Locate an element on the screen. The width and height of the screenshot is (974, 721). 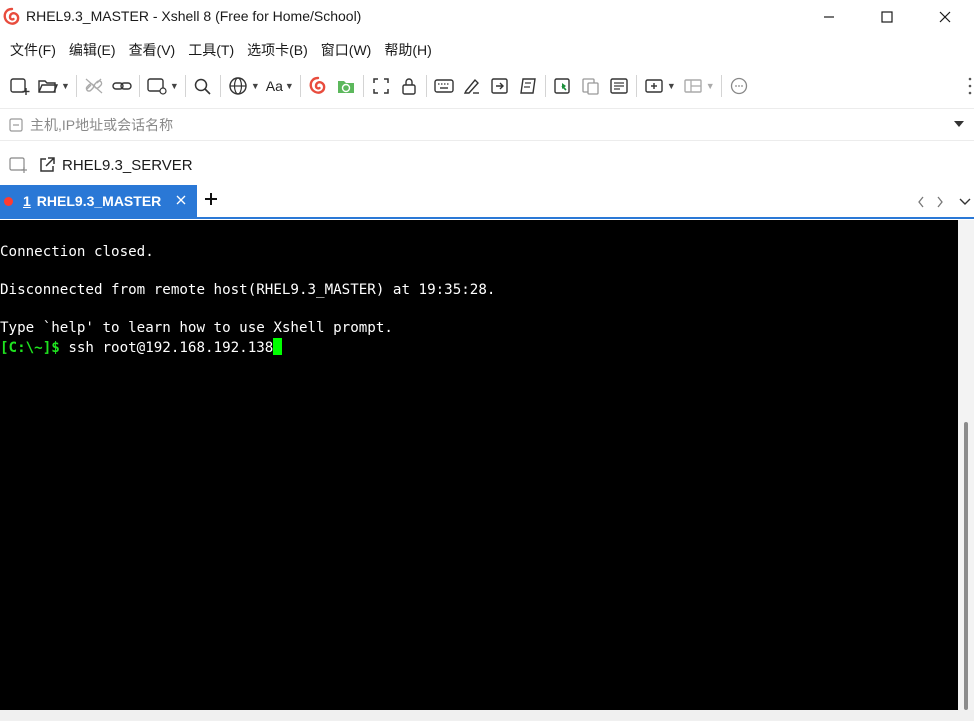
maximize-icon is located at coordinates (887, 17).